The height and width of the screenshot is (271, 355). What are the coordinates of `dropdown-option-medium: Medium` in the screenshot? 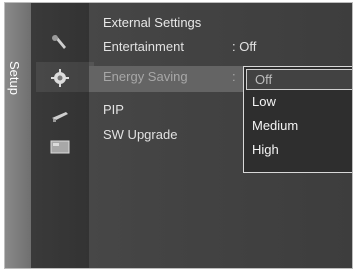 It's located at (298, 126).